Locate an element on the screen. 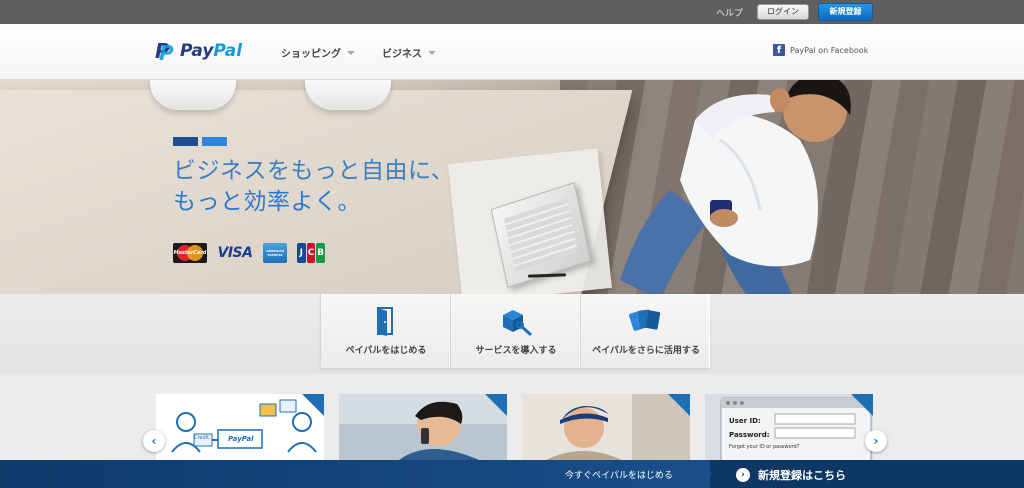 Image resolution: width=1024 pixels, height=488 pixels. photo-woman-with-bandana is located at coordinates (606, 427).